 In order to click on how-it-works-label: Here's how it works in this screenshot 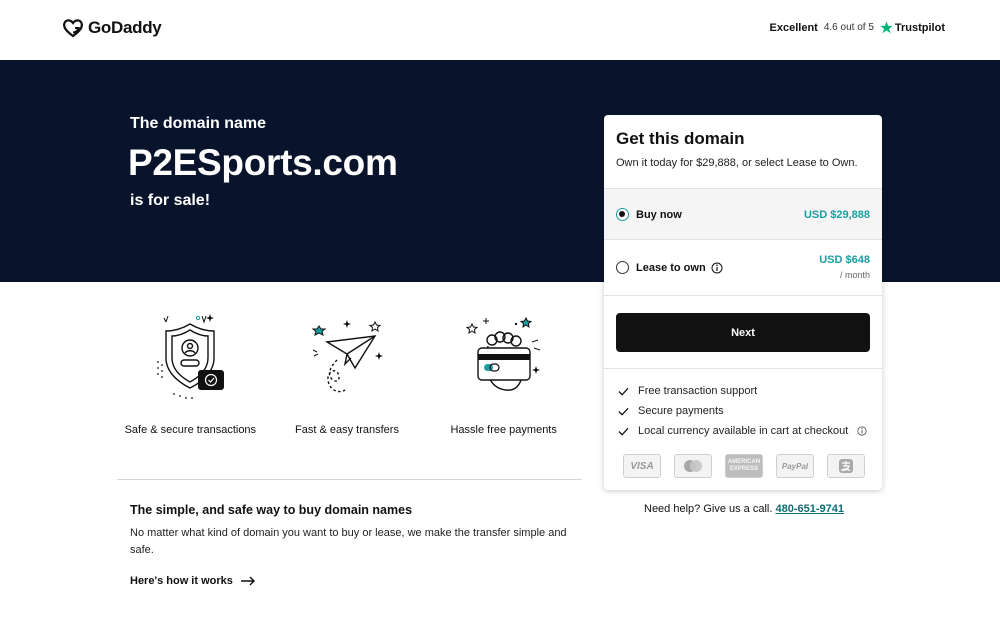, I will do `click(181, 581)`.